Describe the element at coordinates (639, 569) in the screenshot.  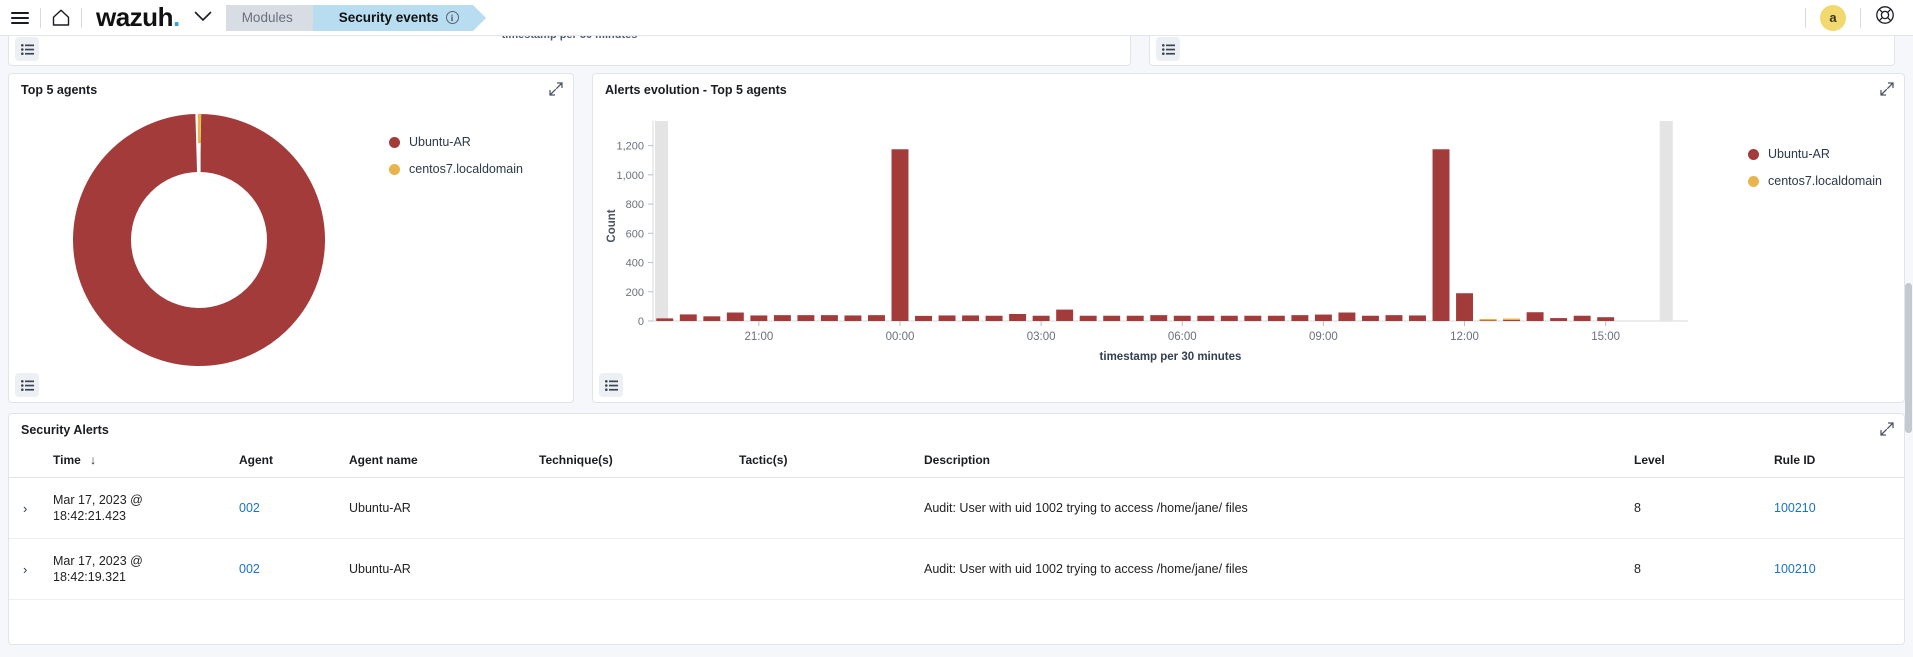
I see `cell-techniques` at that location.